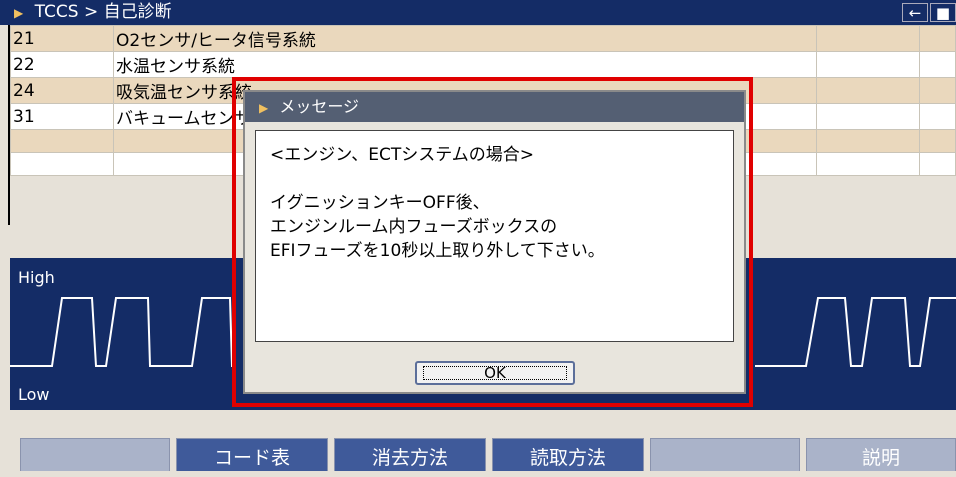 The width and height of the screenshot is (956, 477). What do you see at coordinates (494, 107) in the screenshot?
I see `dialog-title-bar: ▶ メッセージ` at bounding box center [494, 107].